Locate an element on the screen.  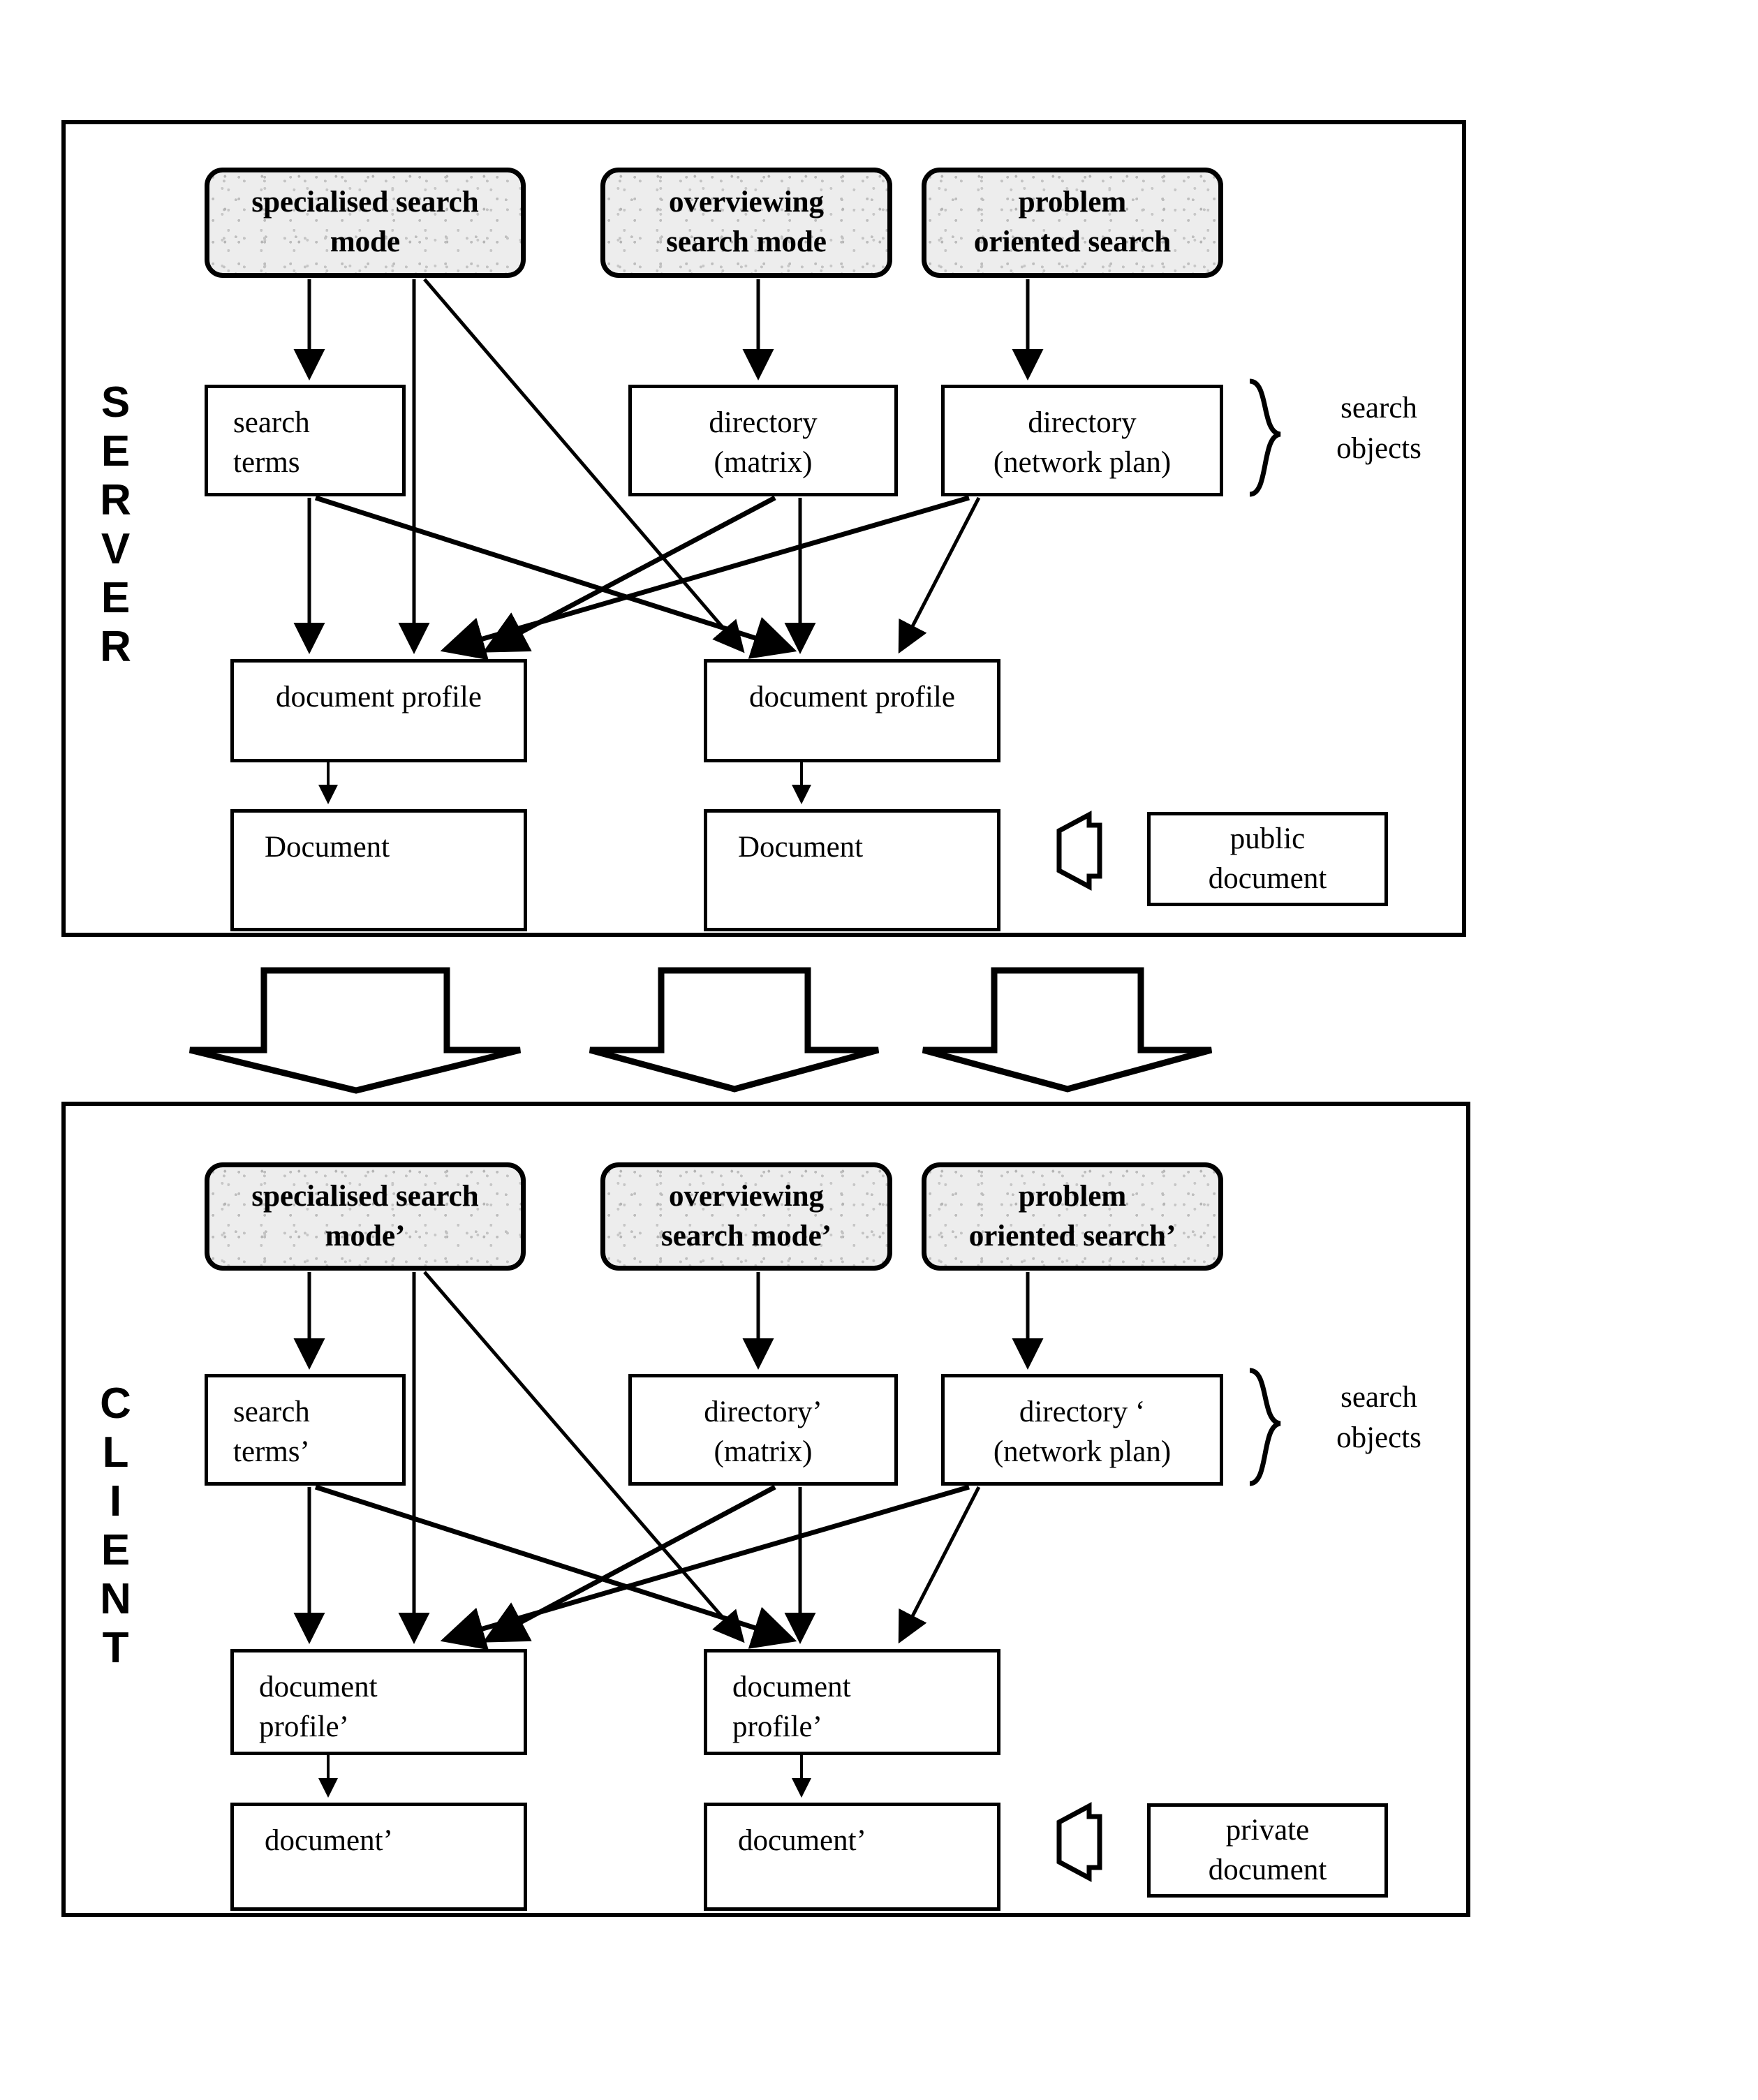
node-label: directory (network plan) is located at coordinates (1082, 442).